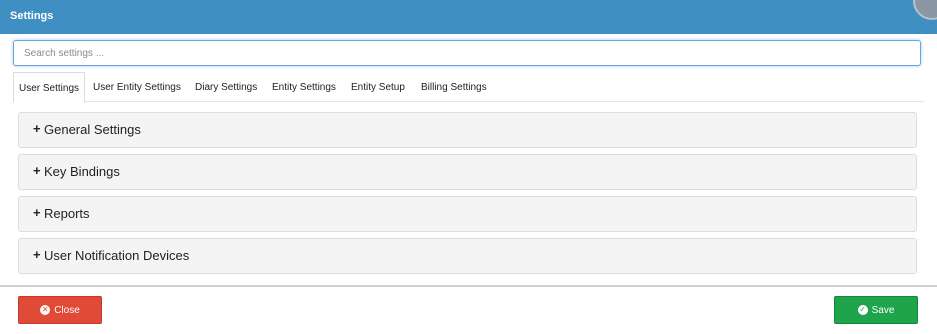  Describe the element at coordinates (137, 87) in the screenshot. I see `tab-user-entity-settings: User Entity Settings` at that location.